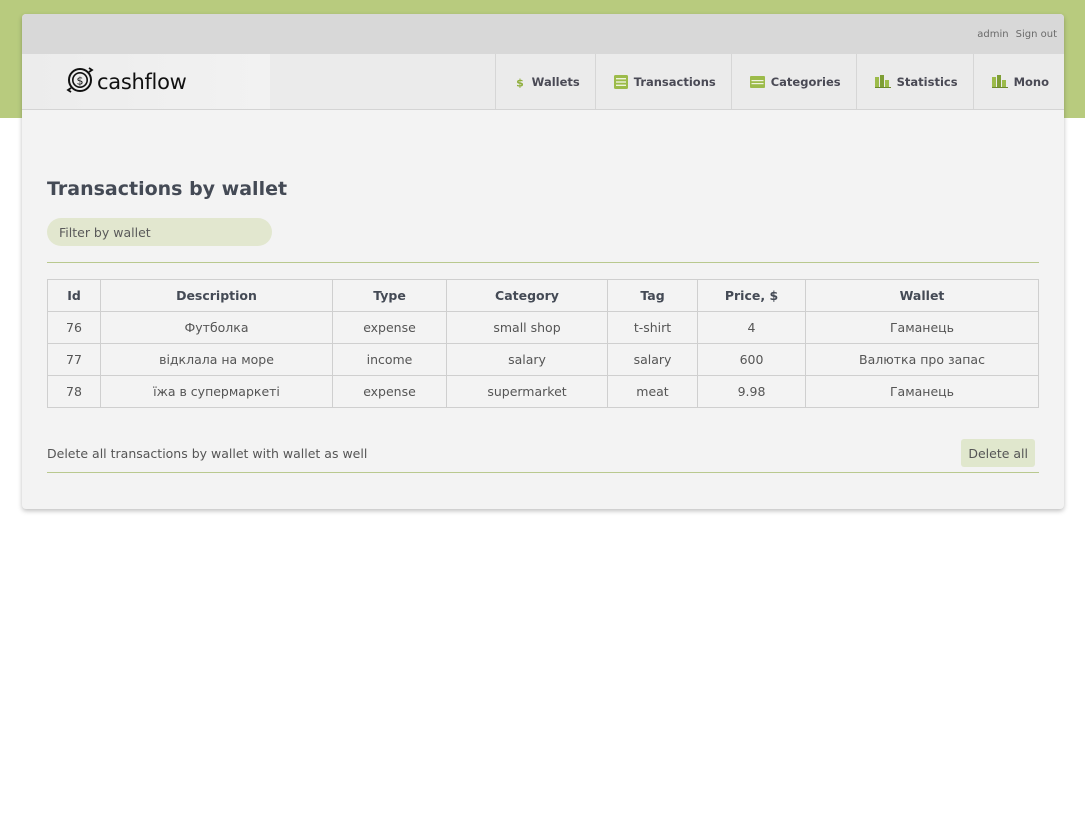 This screenshot has width=1085, height=825. What do you see at coordinates (555, 81) in the screenshot?
I see `nav-label-wallets: Wallets` at bounding box center [555, 81].